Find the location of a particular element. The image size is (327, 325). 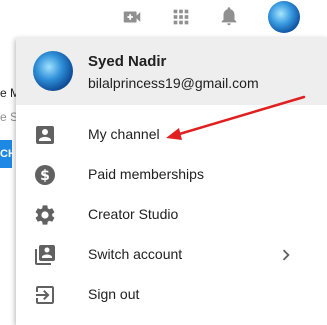

gear-icon is located at coordinates (45, 215).